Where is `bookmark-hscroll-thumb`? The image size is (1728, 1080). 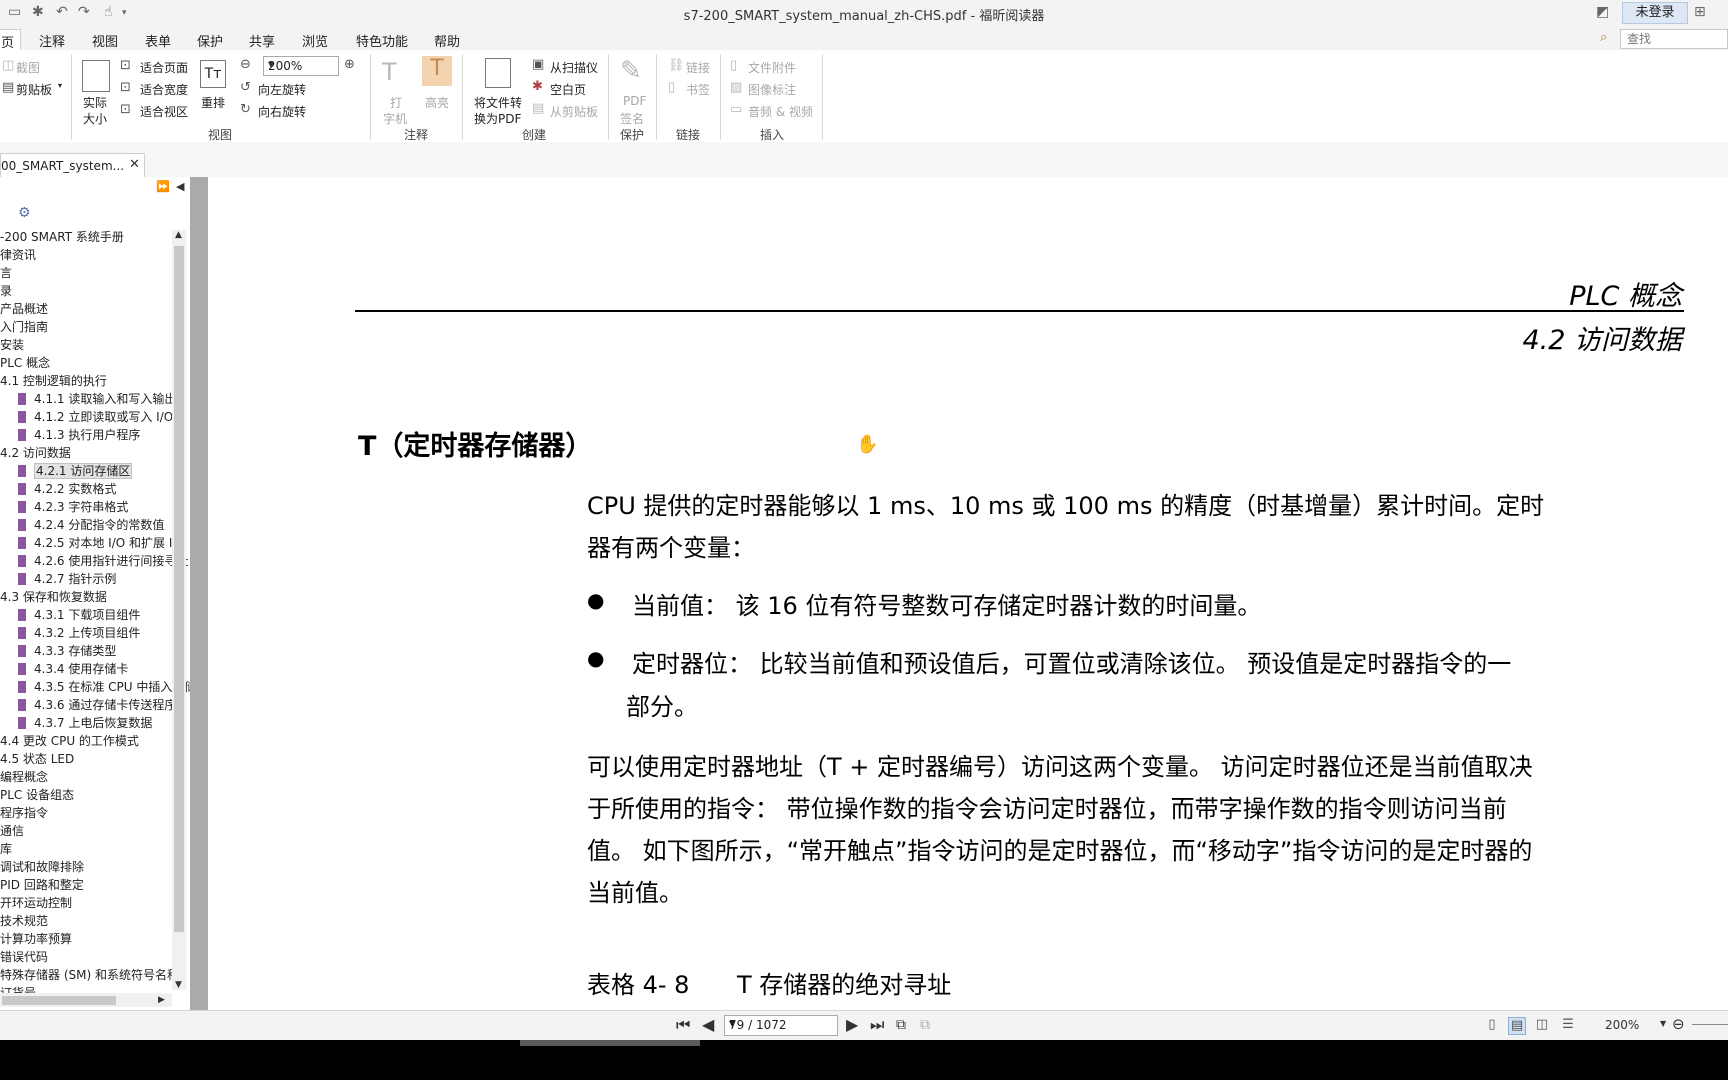 bookmark-hscroll-thumb is located at coordinates (59, 1000).